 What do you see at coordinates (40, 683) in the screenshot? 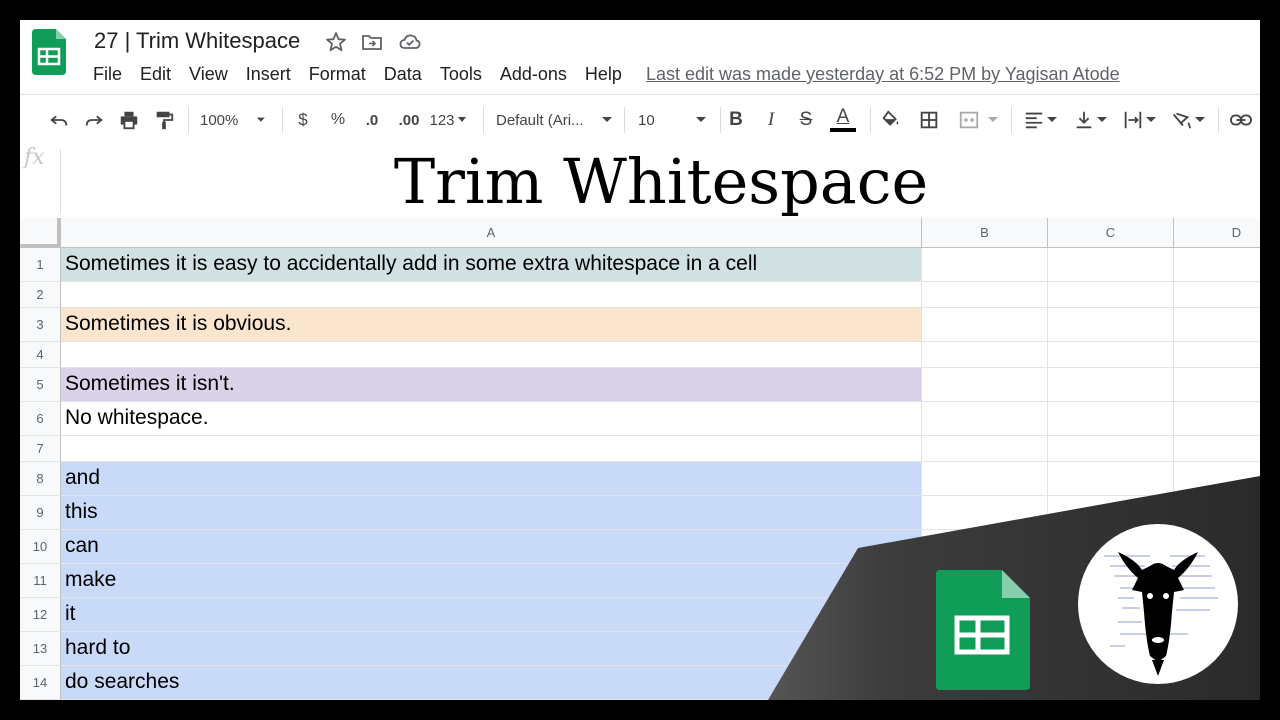
I see `row-header: 14` at bounding box center [40, 683].